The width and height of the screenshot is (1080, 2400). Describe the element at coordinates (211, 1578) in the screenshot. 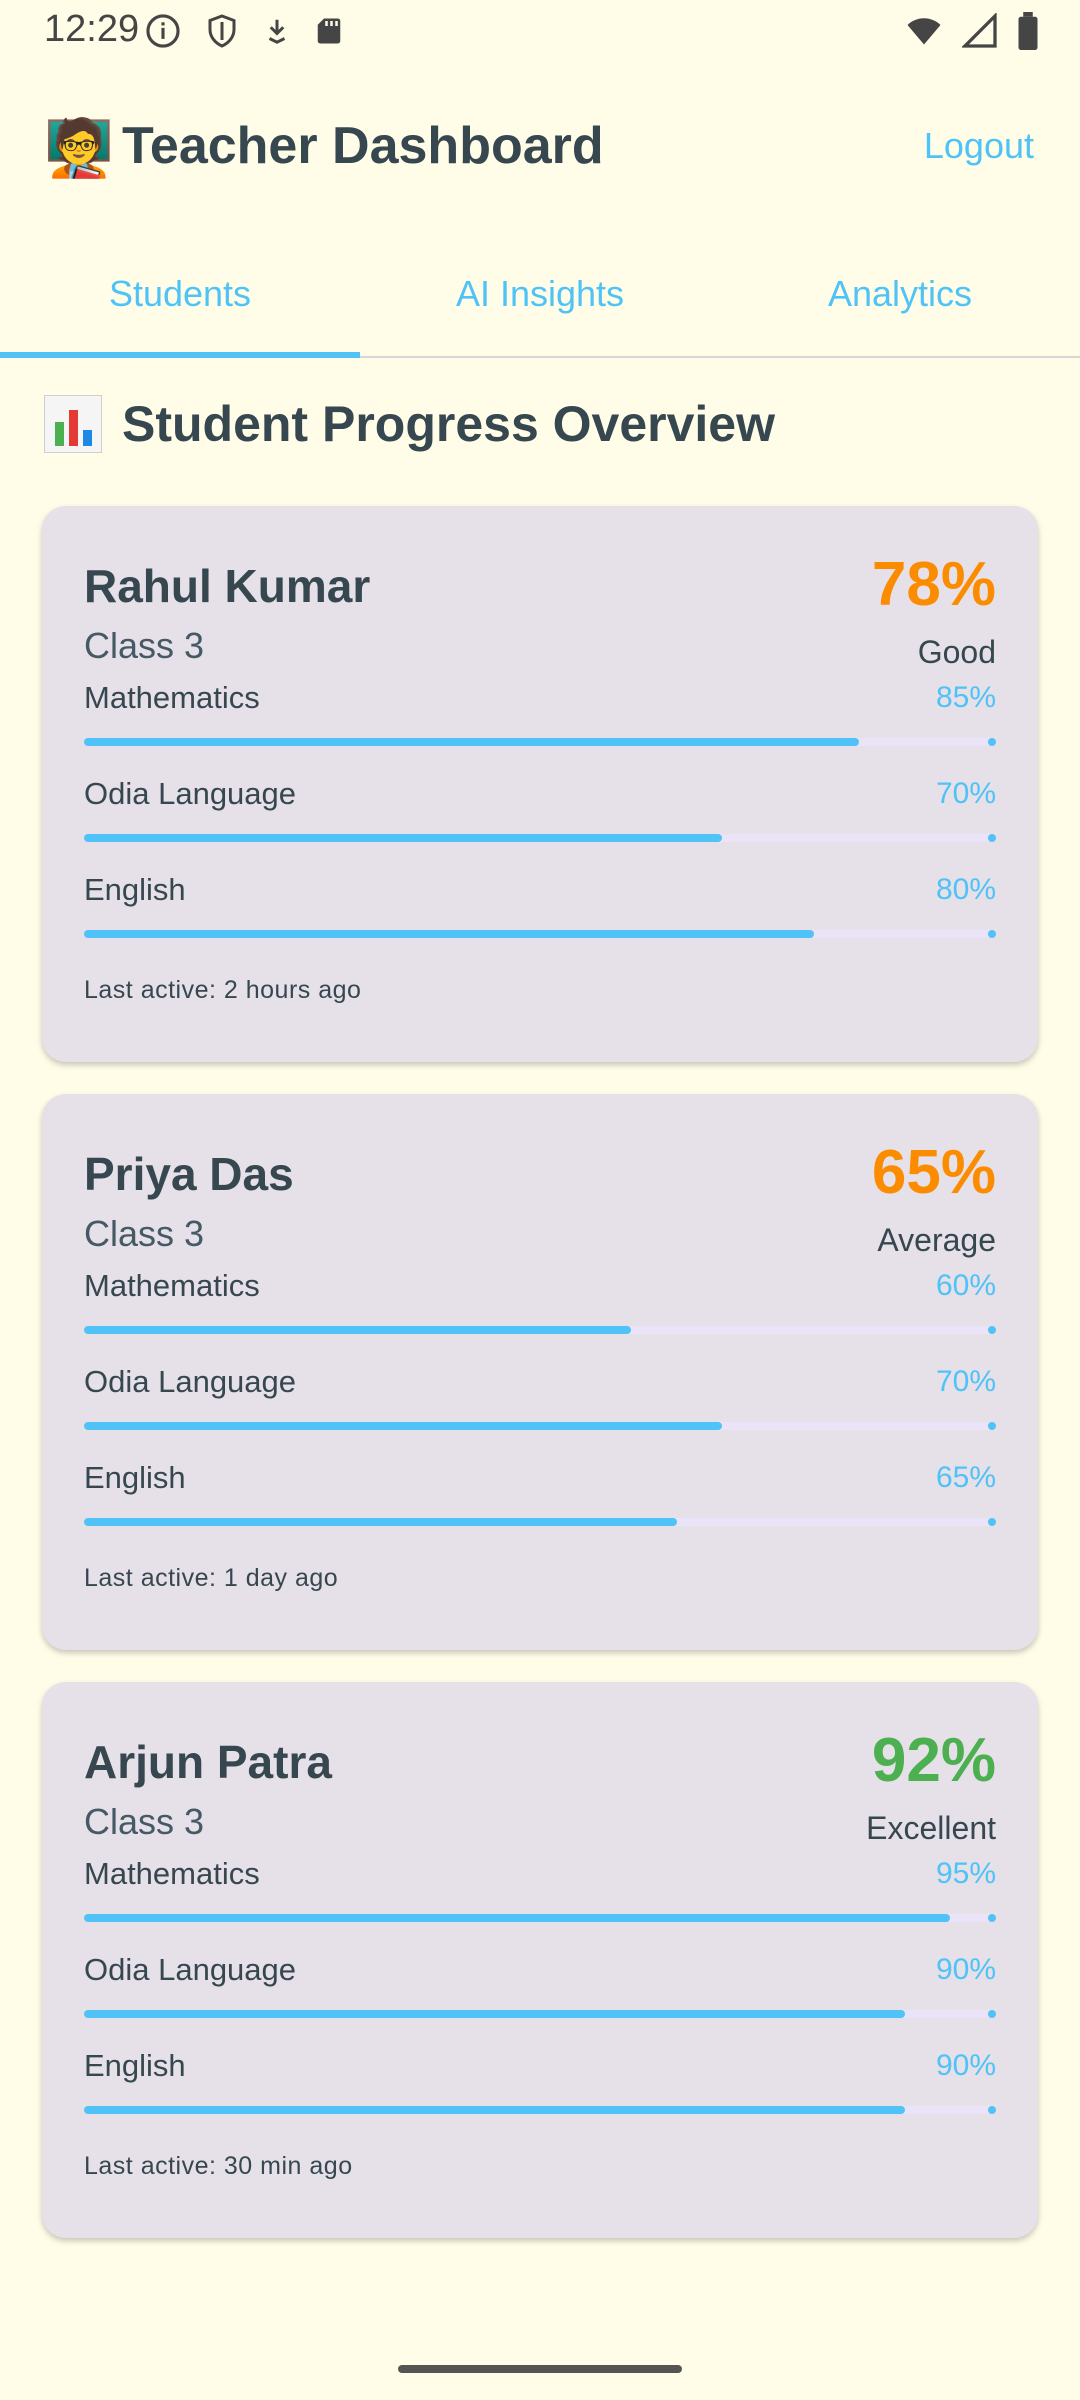

I see `last-active: Last active: 1 day ago` at that location.